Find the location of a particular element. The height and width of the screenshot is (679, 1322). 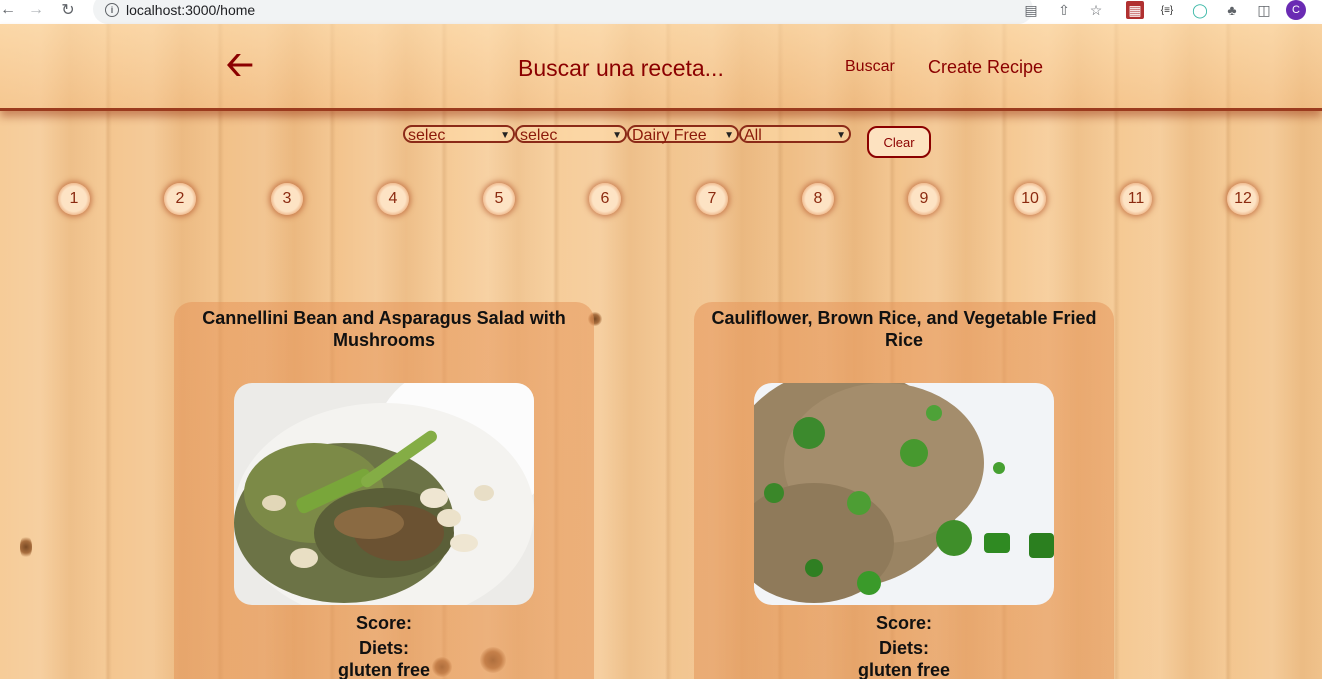

bookmark-star-icon: ☆ is located at coordinates (1096, 10).